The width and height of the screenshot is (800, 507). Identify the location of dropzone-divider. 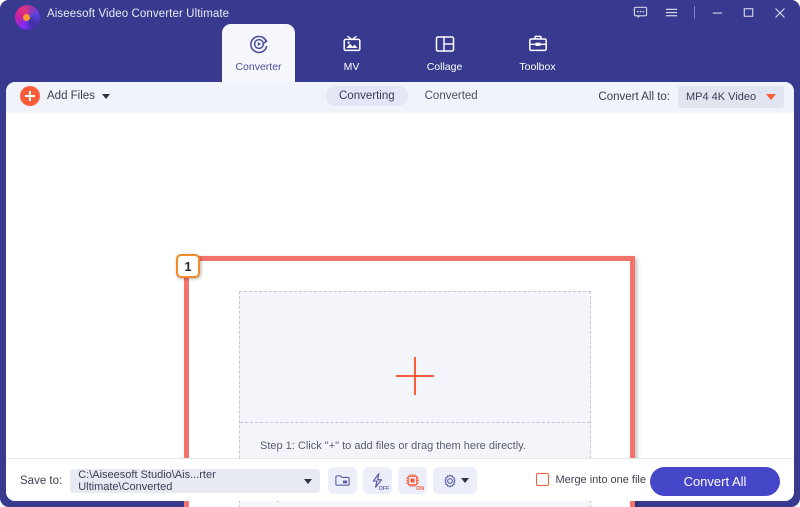
(415, 422).